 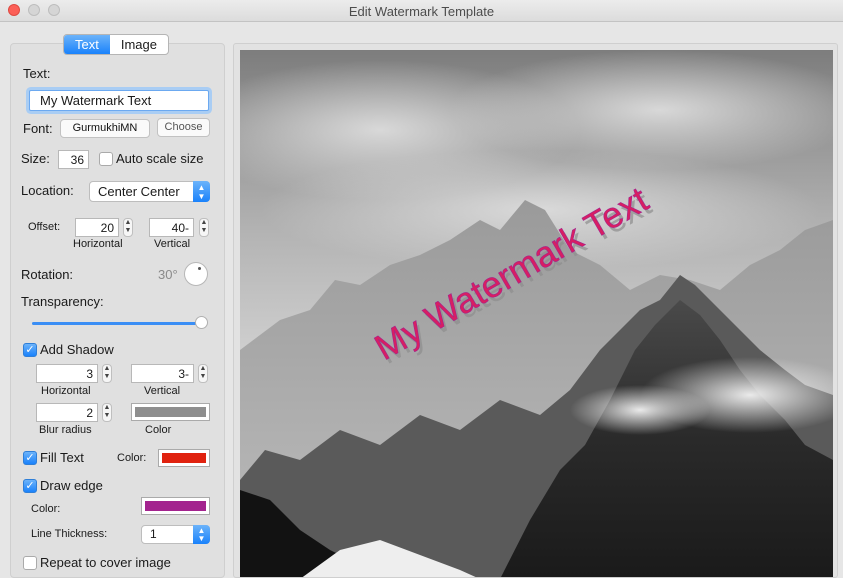 What do you see at coordinates (172, 244) in the screenshot?
I see `offset-vertical-label: Vertical` at bounding box center [172, 244].